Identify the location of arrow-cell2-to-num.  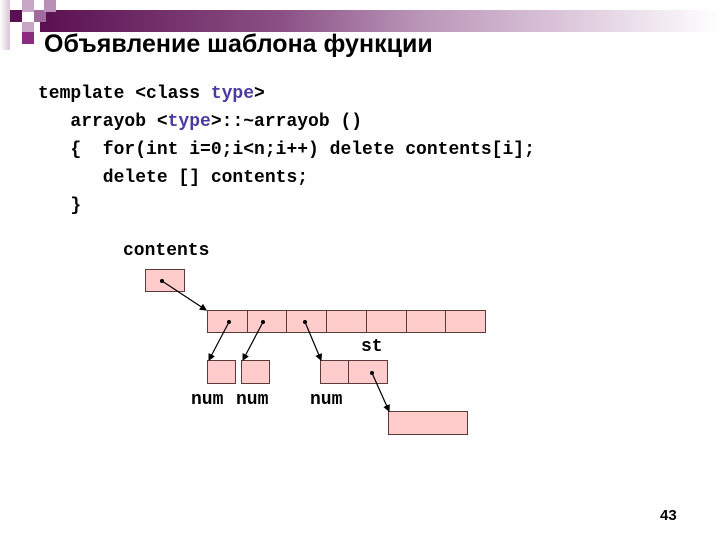
(253, 341).